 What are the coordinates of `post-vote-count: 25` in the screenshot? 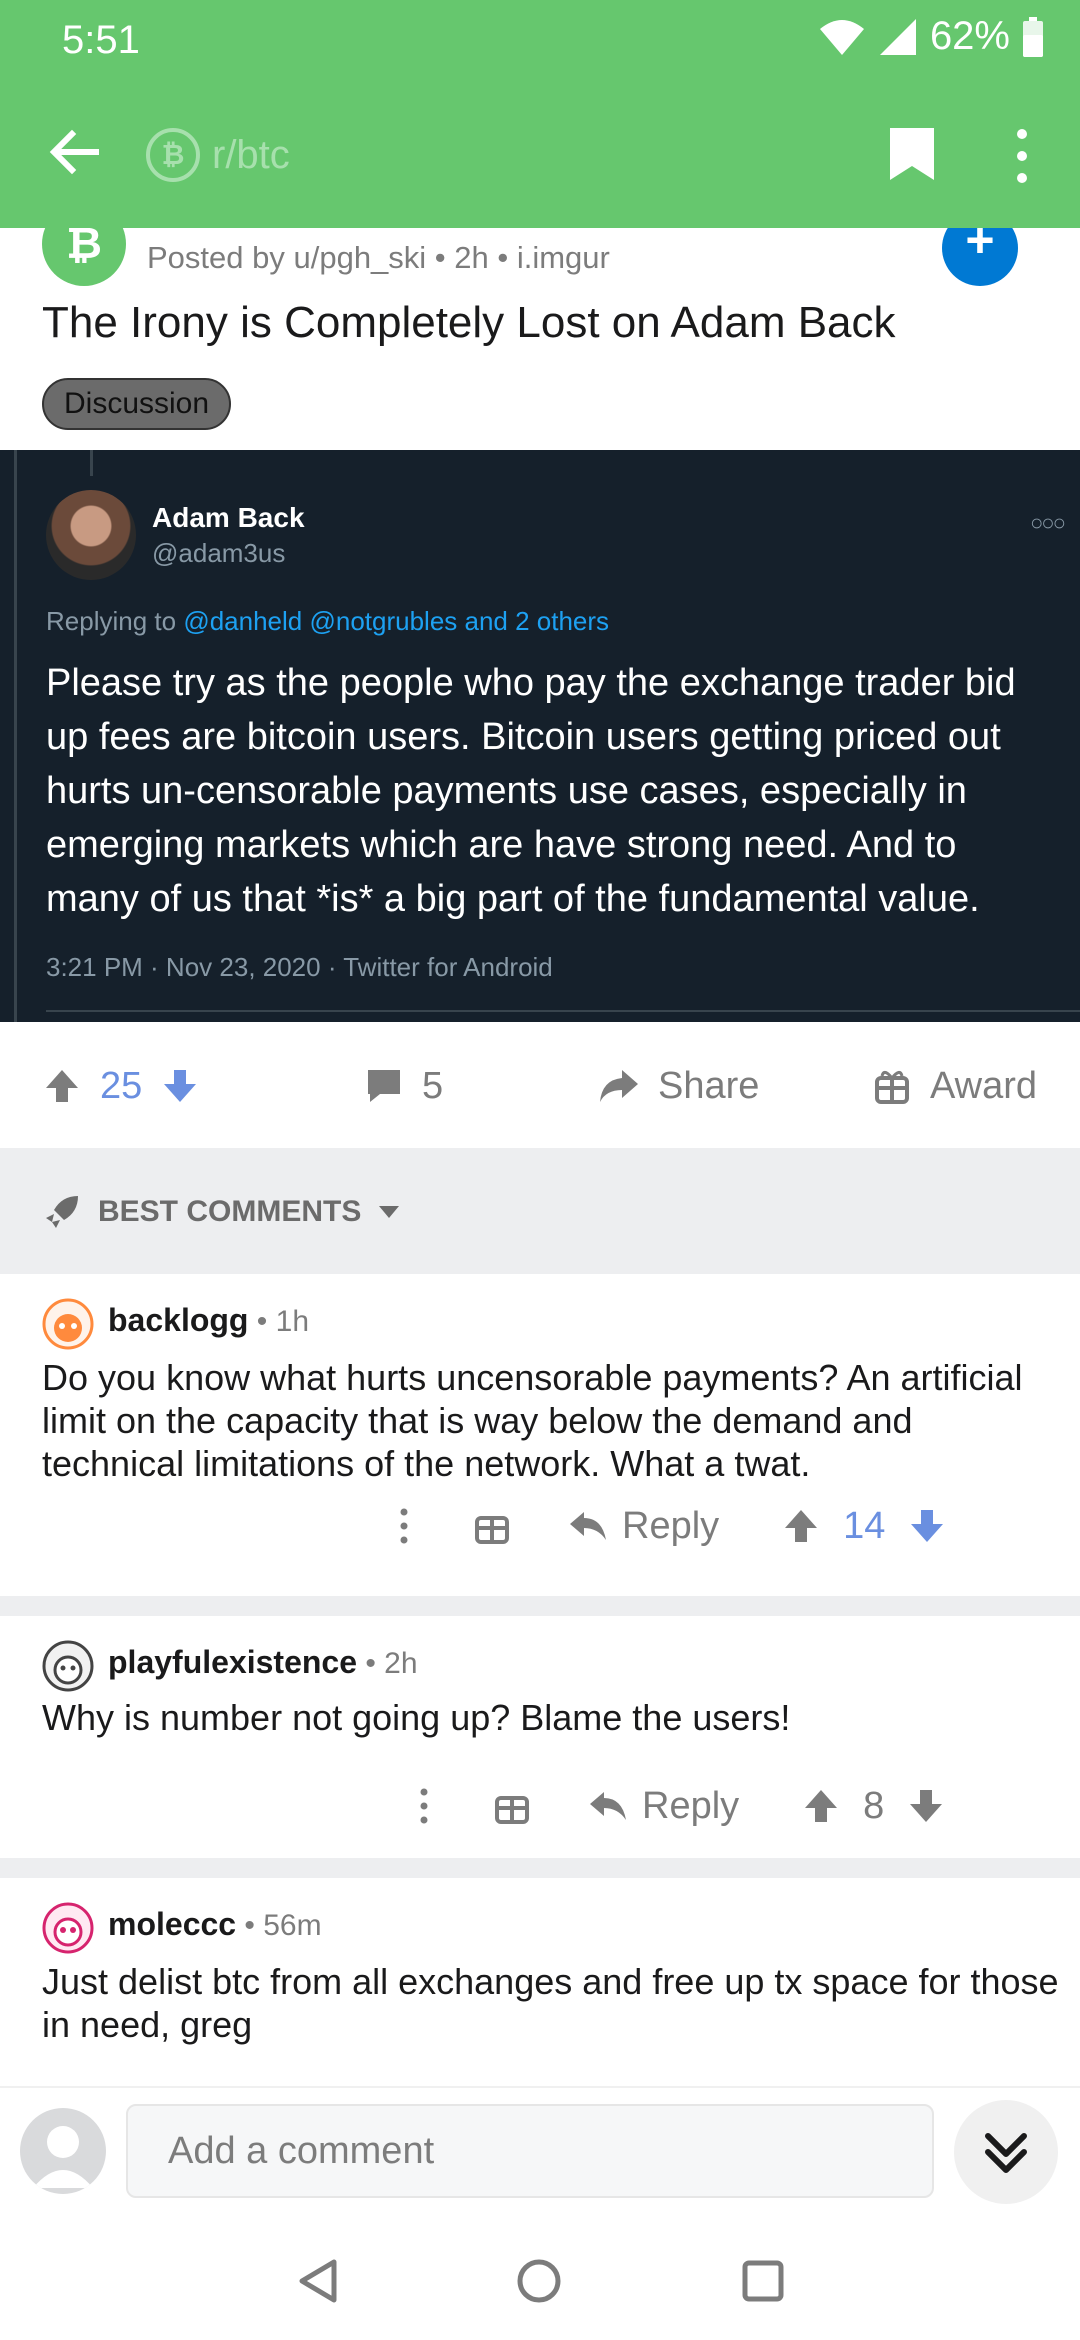 It's located at (121, 1085).